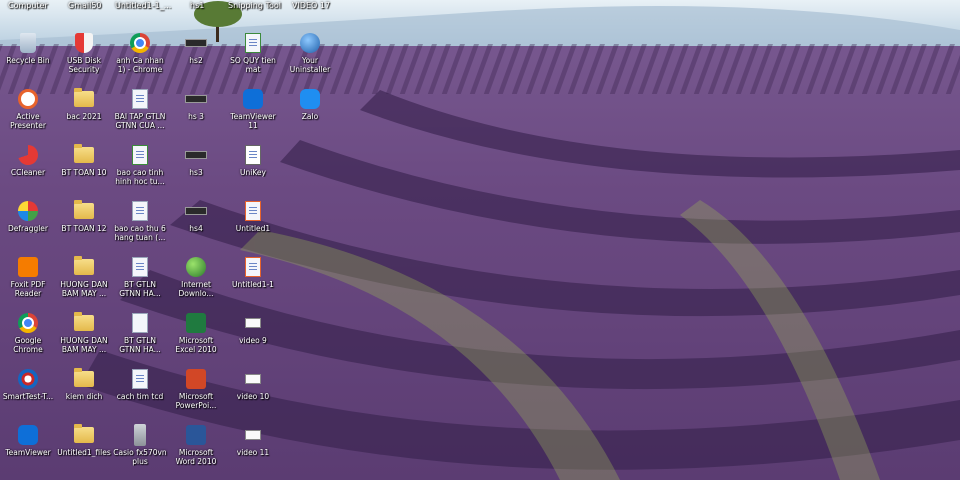 This screenshot has height=480, width=960. Describe the element at coordinates (84, 43) in the screenshot. I see `shield-icon` at that location.